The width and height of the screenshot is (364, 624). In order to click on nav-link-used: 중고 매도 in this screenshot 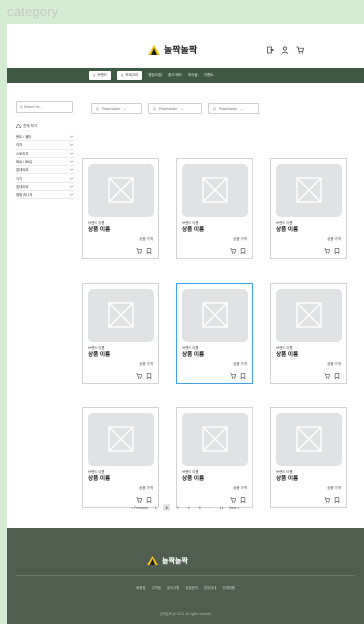, I will do `click(175, 75)`.